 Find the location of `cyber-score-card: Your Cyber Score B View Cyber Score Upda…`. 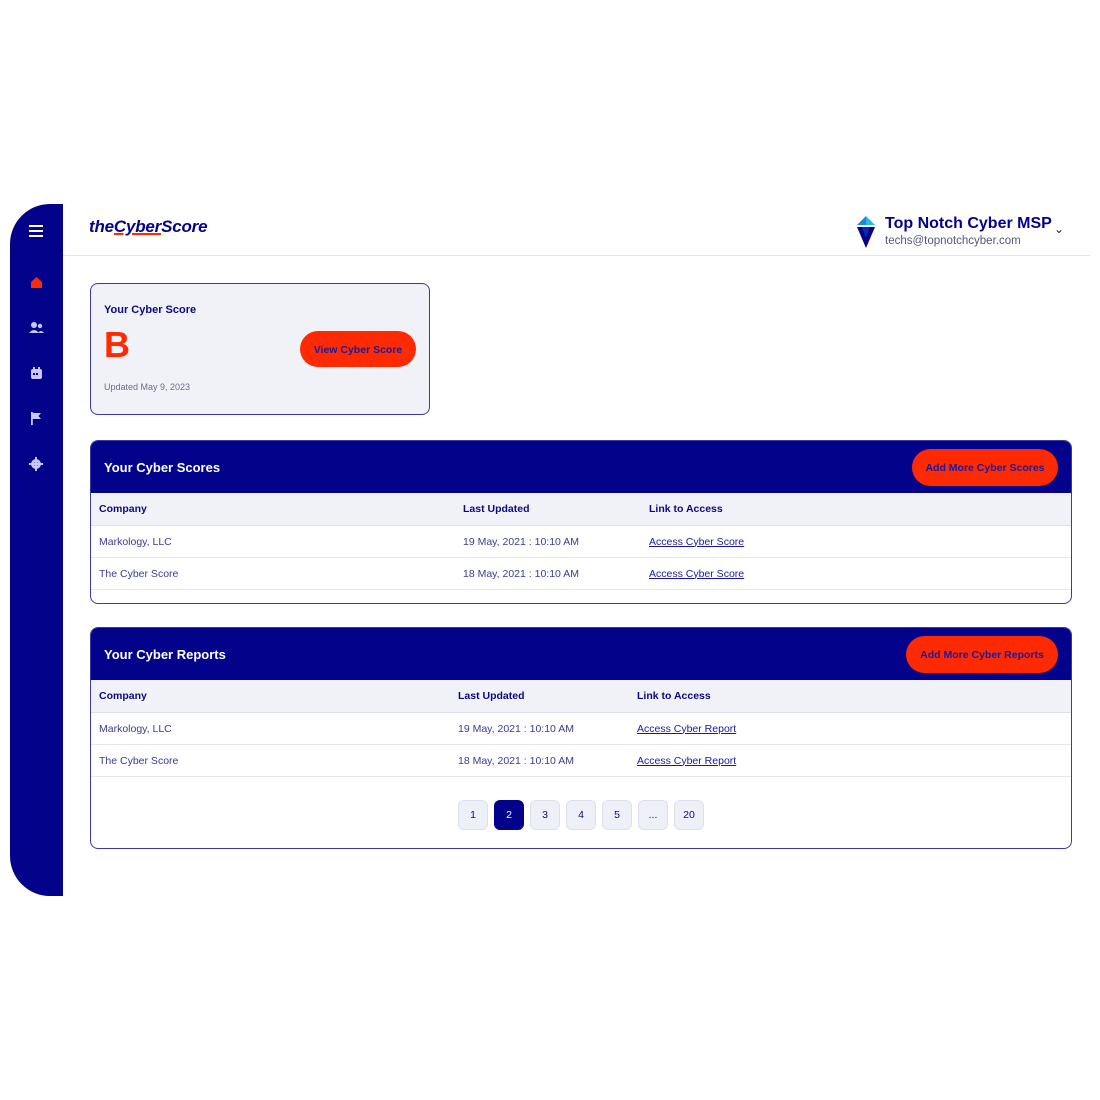

cyber-score-card: Your Cyber Score B View Cyber Score Upda… is located at coordinates (260, 349).